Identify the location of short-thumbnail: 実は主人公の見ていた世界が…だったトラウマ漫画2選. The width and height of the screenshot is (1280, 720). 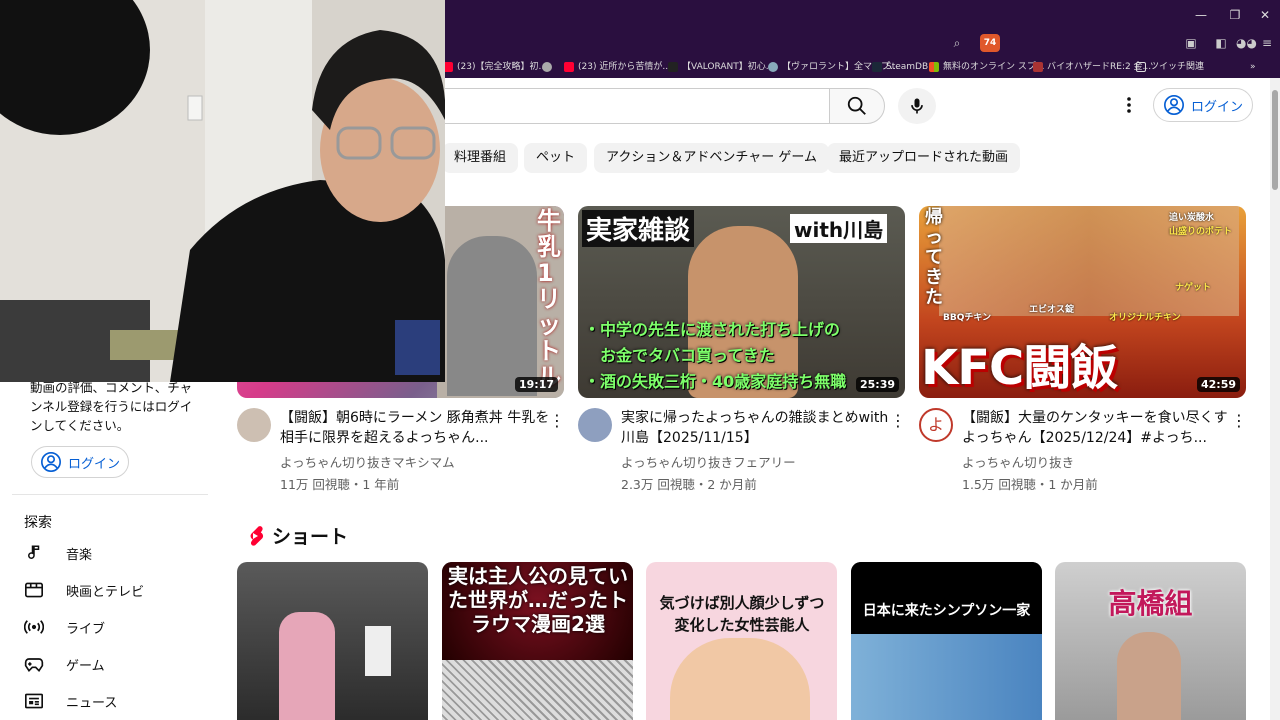
(537, 641).